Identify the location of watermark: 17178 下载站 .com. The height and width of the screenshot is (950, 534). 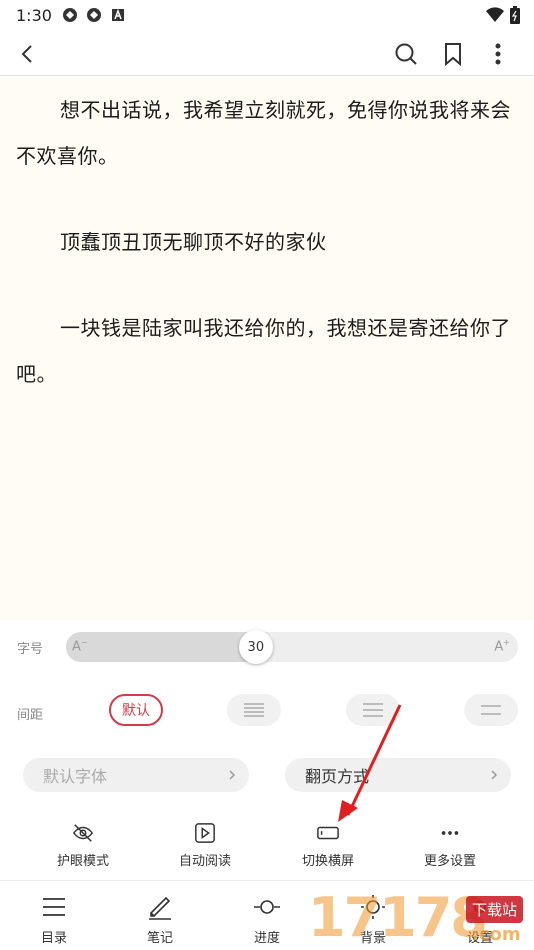
(417, 917).